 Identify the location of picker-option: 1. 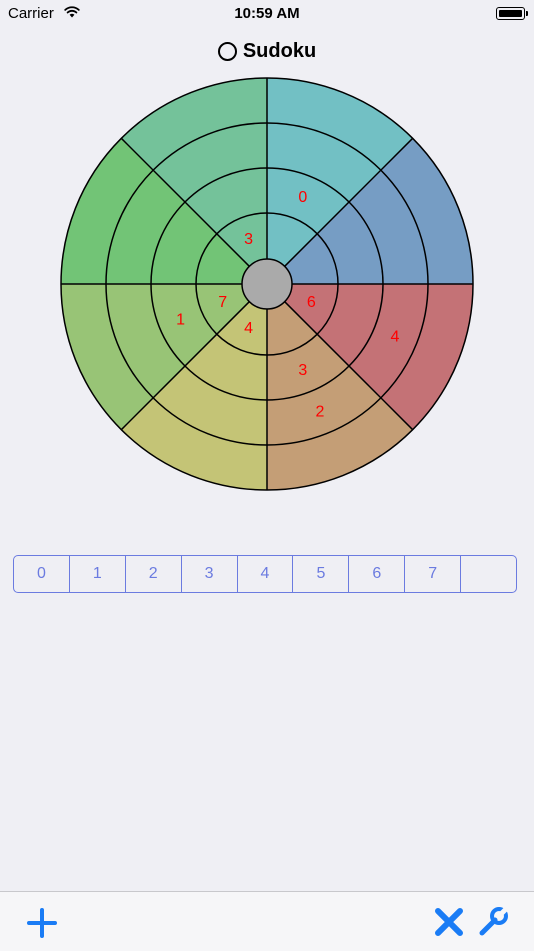
(98, 574).